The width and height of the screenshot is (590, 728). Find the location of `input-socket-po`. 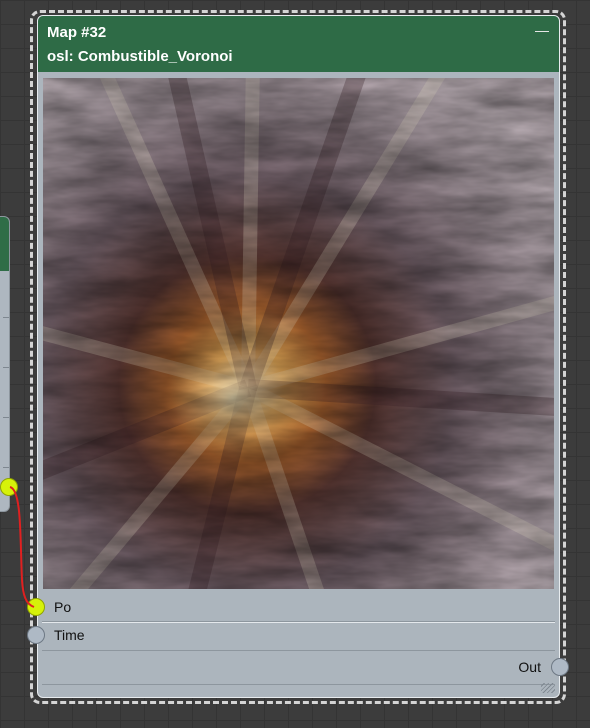

input-socket-po is located at coordinates (36, 607).